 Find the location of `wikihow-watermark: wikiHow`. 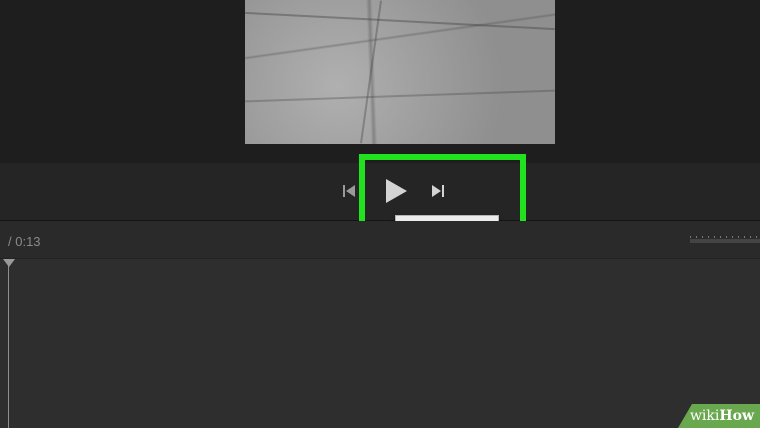

wikihow-watermark: wikiHow is located at coordinates (719, 416).